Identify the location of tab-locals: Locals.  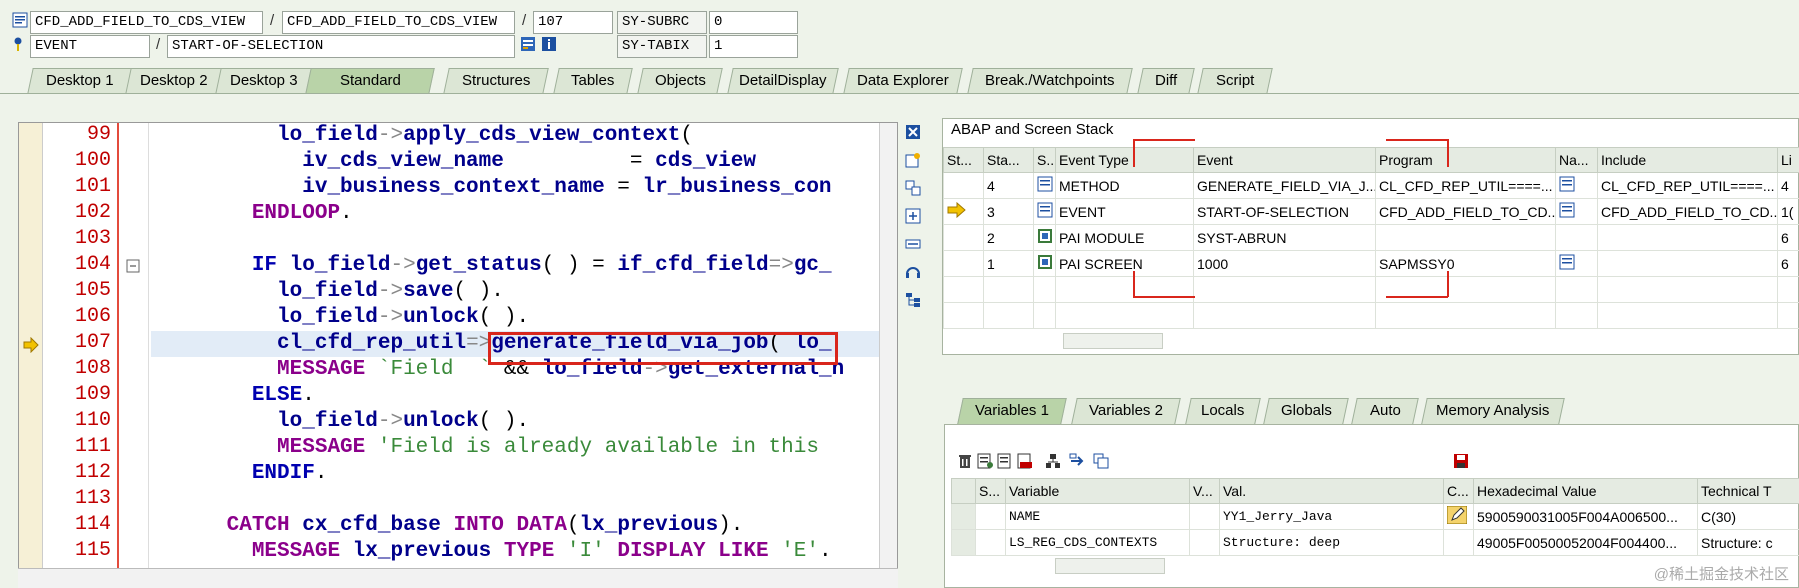
(1223, 411).